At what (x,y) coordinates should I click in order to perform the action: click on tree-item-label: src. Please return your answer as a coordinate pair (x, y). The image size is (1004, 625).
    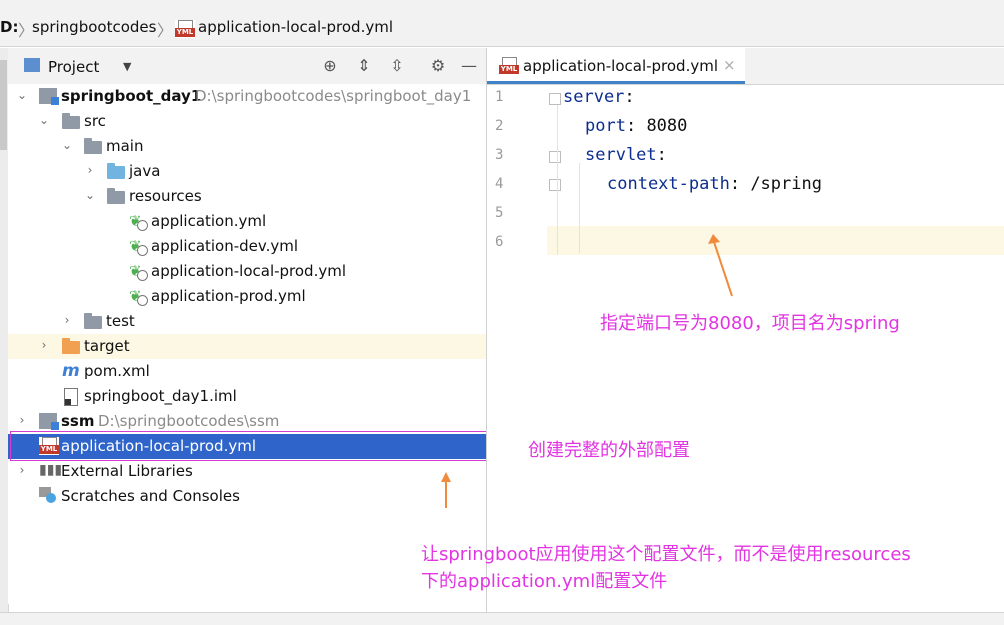
    Looking at the image, I should click on (95, 121).